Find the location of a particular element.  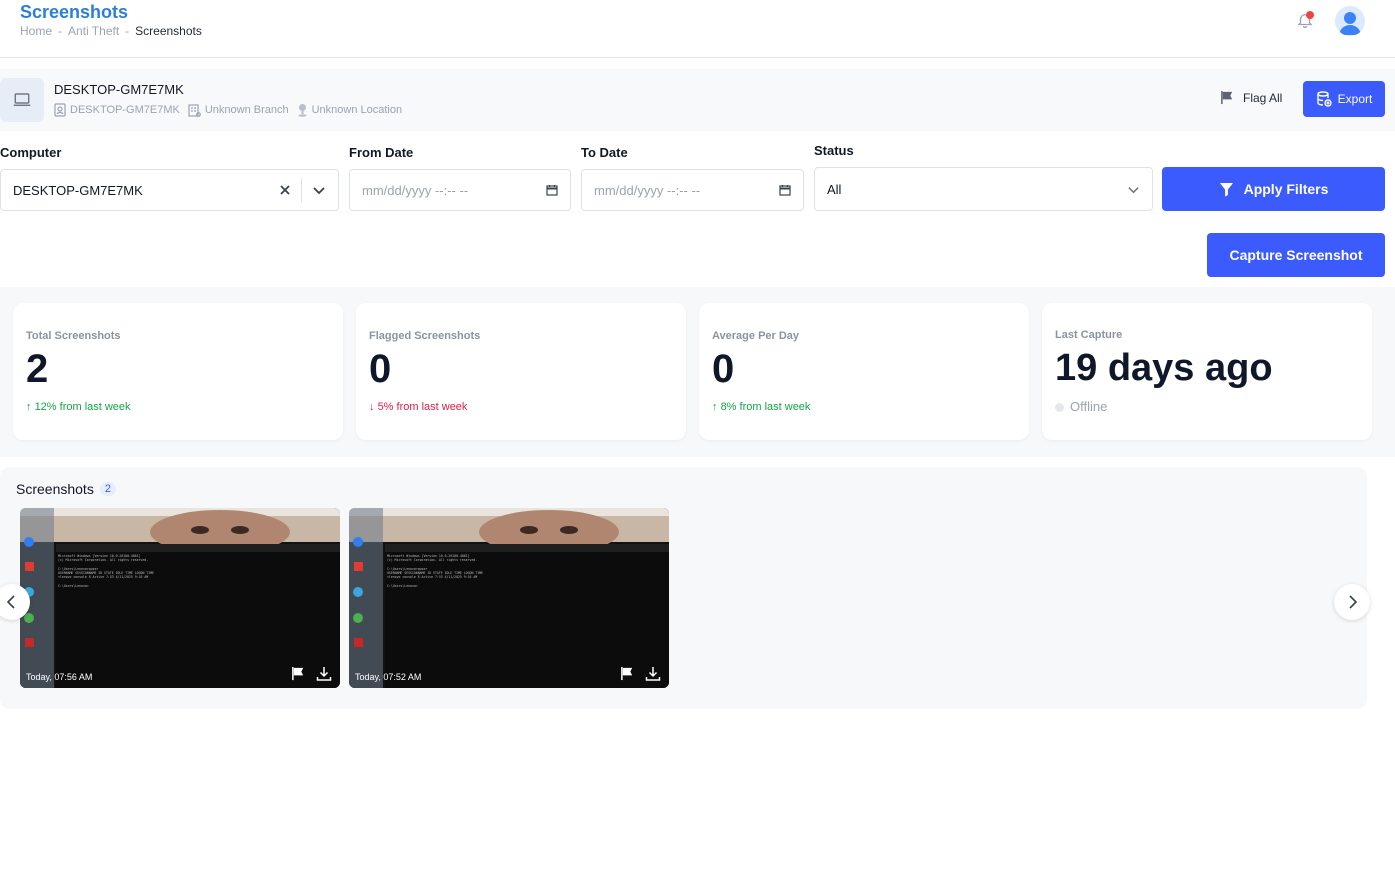

apply-filters-button: Apply Filters is located at coordinates (1273, 189).